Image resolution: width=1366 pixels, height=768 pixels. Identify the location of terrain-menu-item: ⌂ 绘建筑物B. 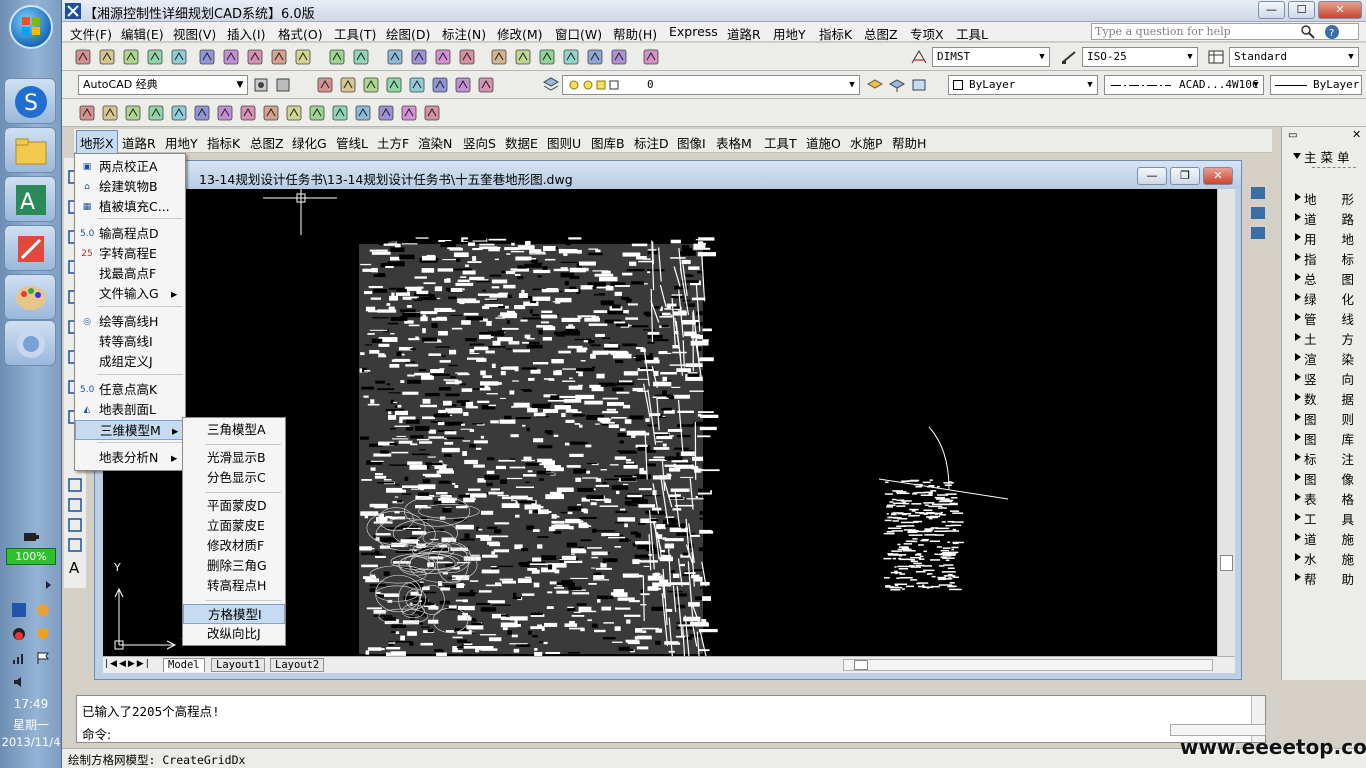
(130, 187).